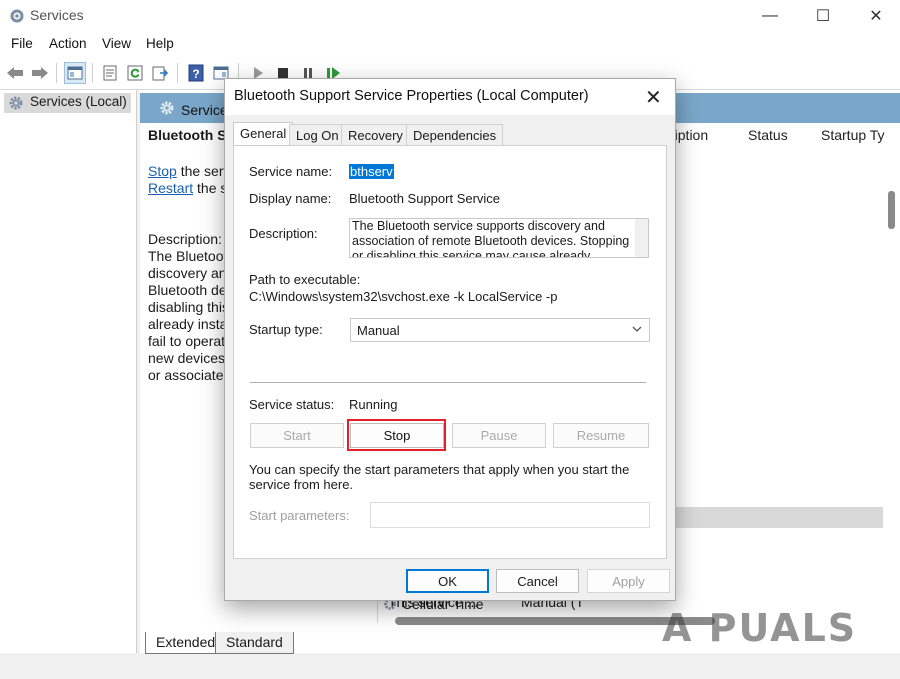  Describe the element at coordinates (291, 171) in the screenshot. I see `service-name-label: Service name:` at that location.